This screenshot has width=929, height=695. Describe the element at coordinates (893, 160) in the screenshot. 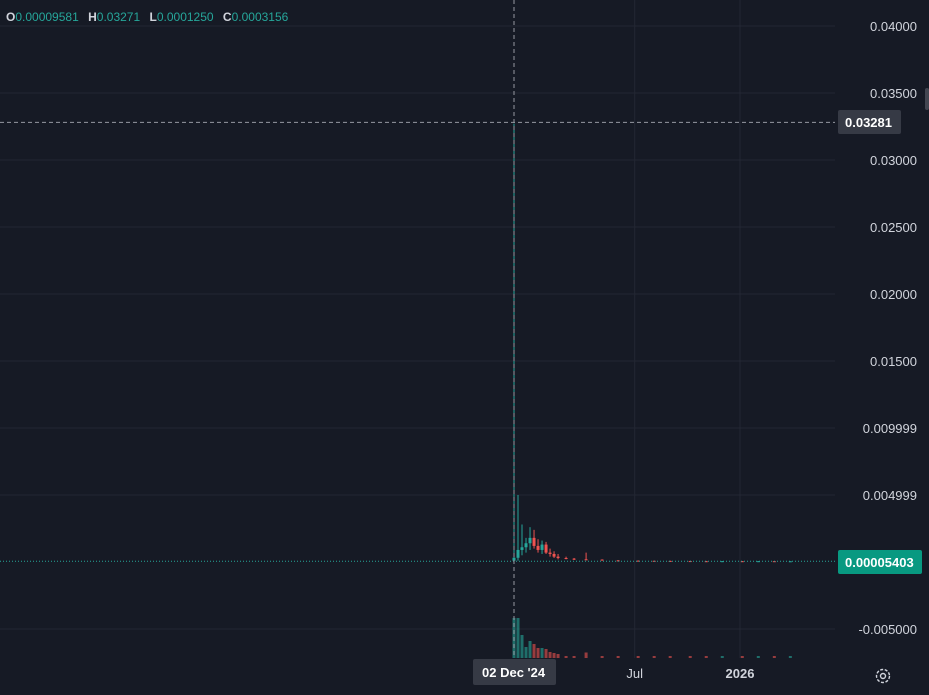

I see `price-tick-label: 0.03000` at that location.